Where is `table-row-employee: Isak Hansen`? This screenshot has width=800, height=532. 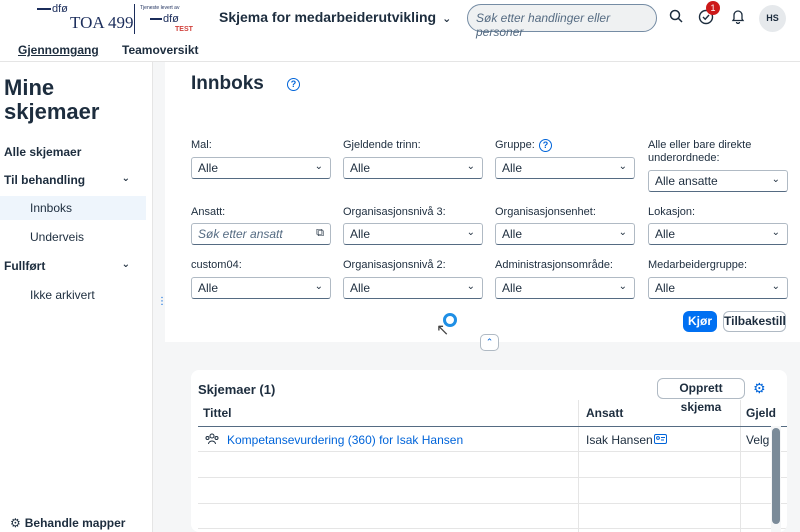 table-row-employee: Isak Hansen is located at coordinates (619, 440).